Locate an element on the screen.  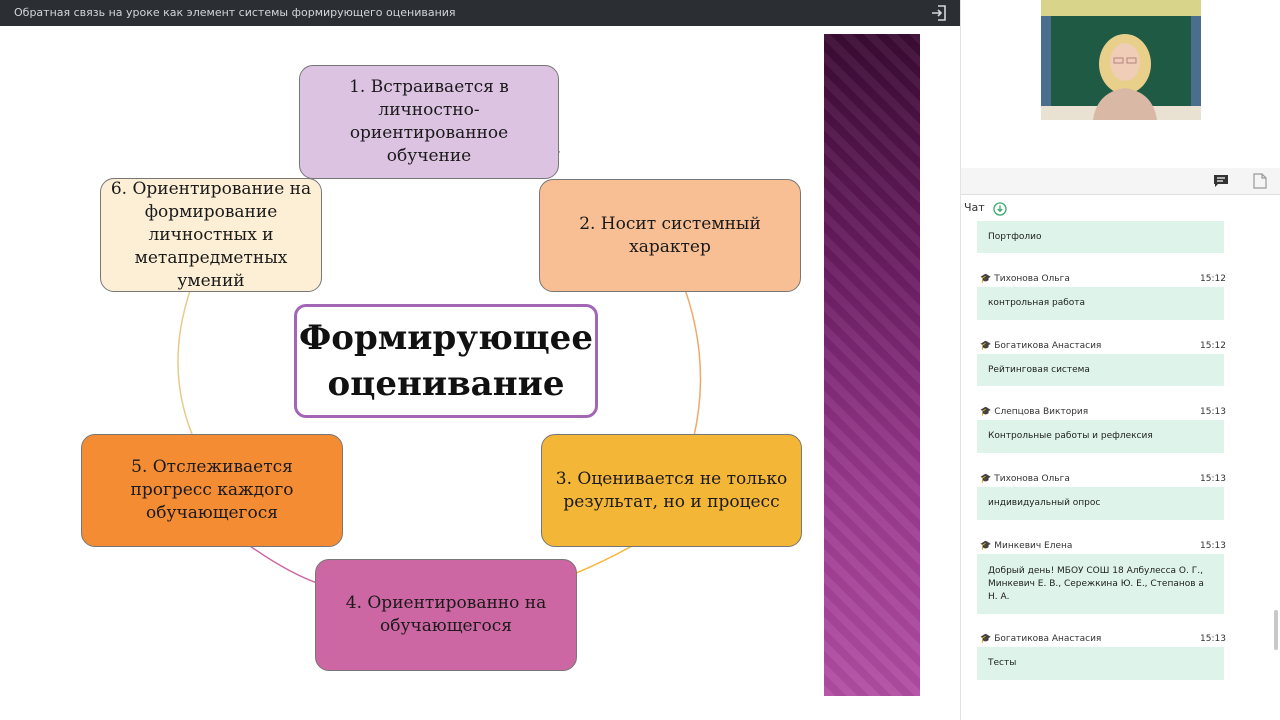
chat-message-text: Тесты is located at coordinates (1002, 663).